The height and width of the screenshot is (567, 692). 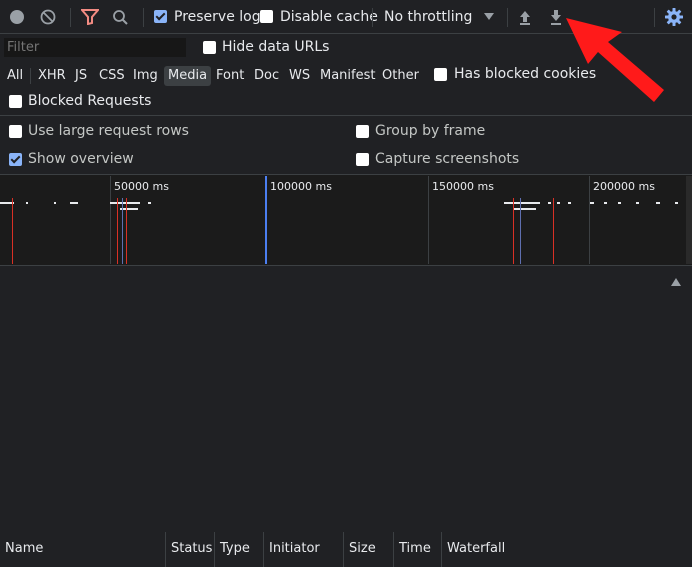 I want to click on use-large-rows-label: Use large request rows, so click(x=108, y=131).